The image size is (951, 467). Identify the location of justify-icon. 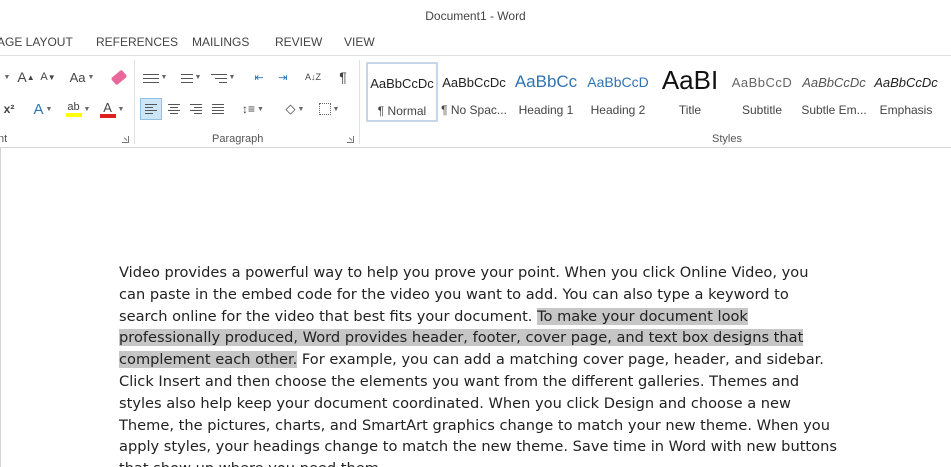
(218, 109).